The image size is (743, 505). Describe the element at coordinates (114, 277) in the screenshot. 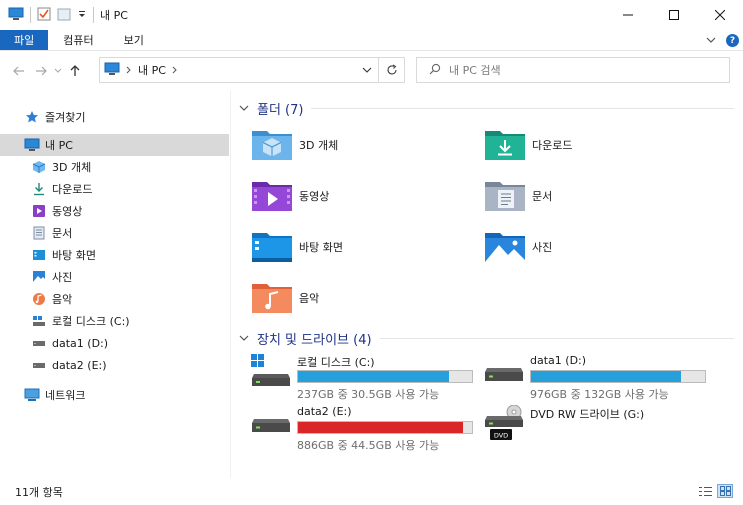

I see `sidebar-item-pictures: 사진` at that location.